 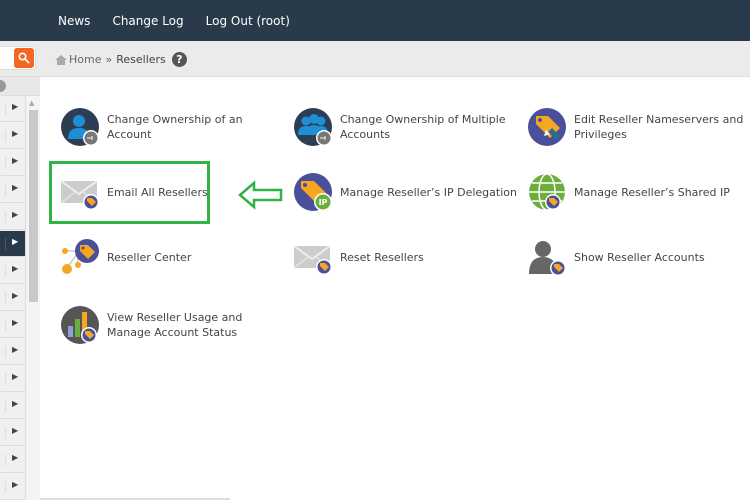 What do you see at coordinates (375, 20) in the screenshot?
I see `top-navigation-bar: News Change Log Log Out (root)` at bounding box center [375, 20].